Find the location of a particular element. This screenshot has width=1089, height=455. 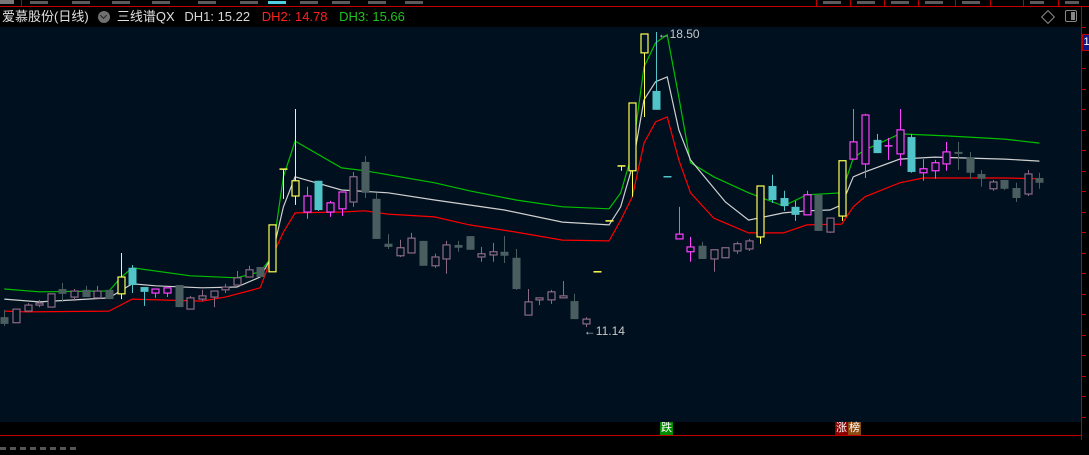

diamond-icon is located at coordinates (1048, 17).